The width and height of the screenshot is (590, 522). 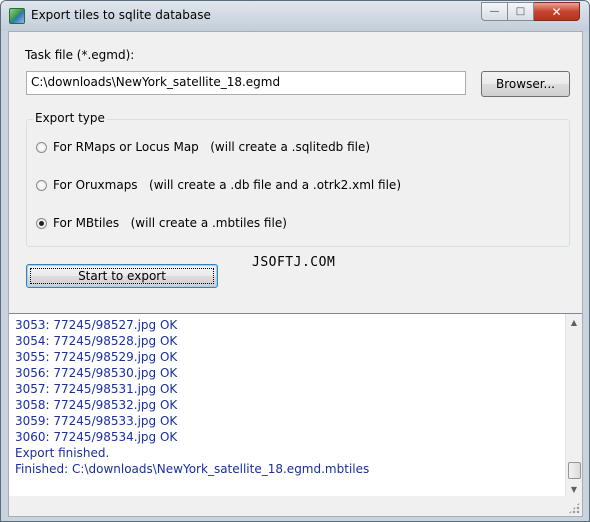 I want to click on minimize-icon: —, so click(x=494, y=11).